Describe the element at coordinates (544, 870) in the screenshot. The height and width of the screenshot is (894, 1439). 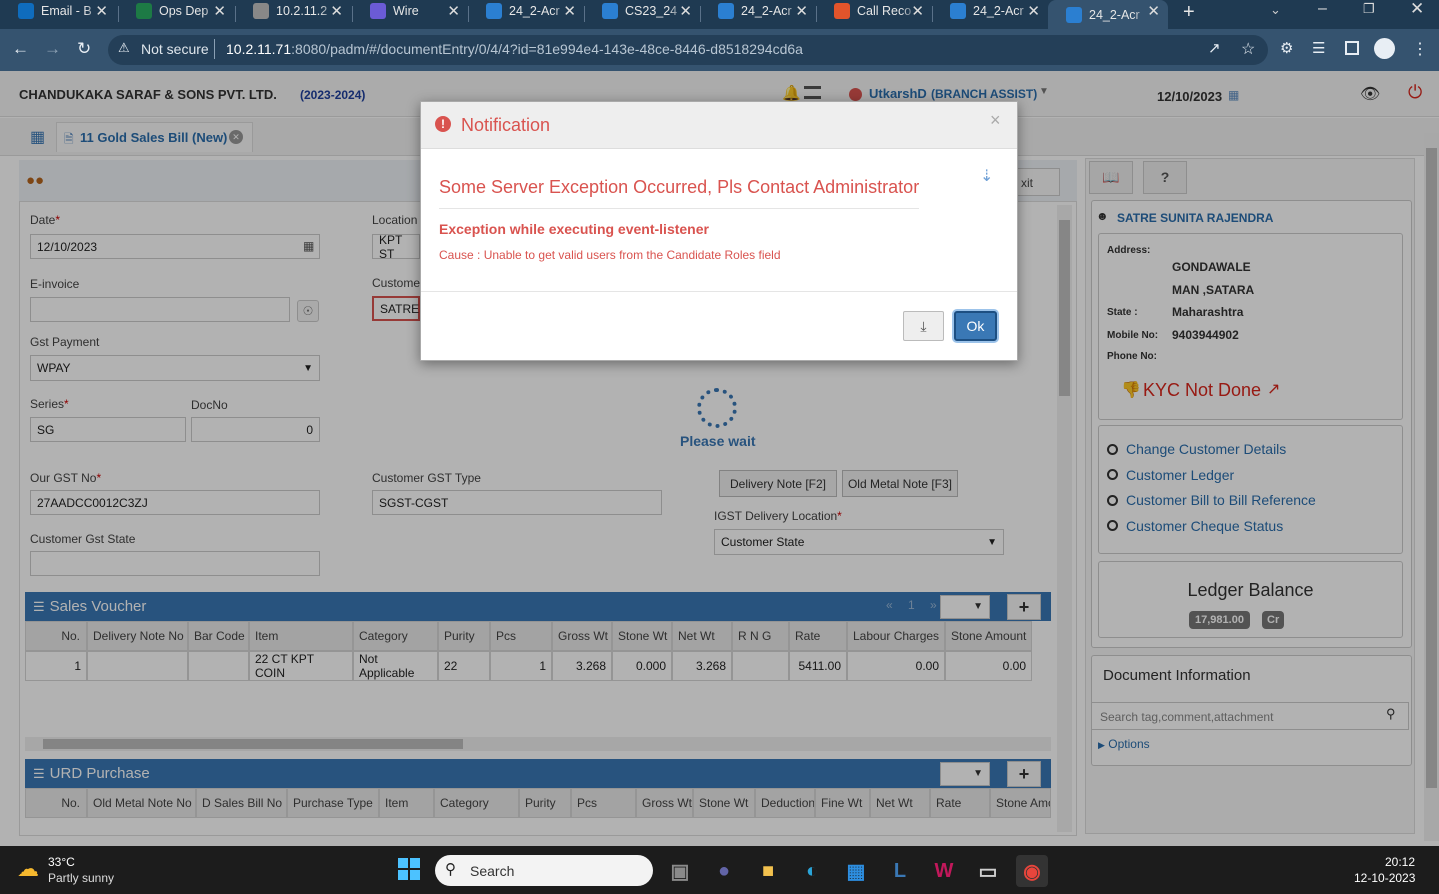
I see `taskbar-search` at that location.